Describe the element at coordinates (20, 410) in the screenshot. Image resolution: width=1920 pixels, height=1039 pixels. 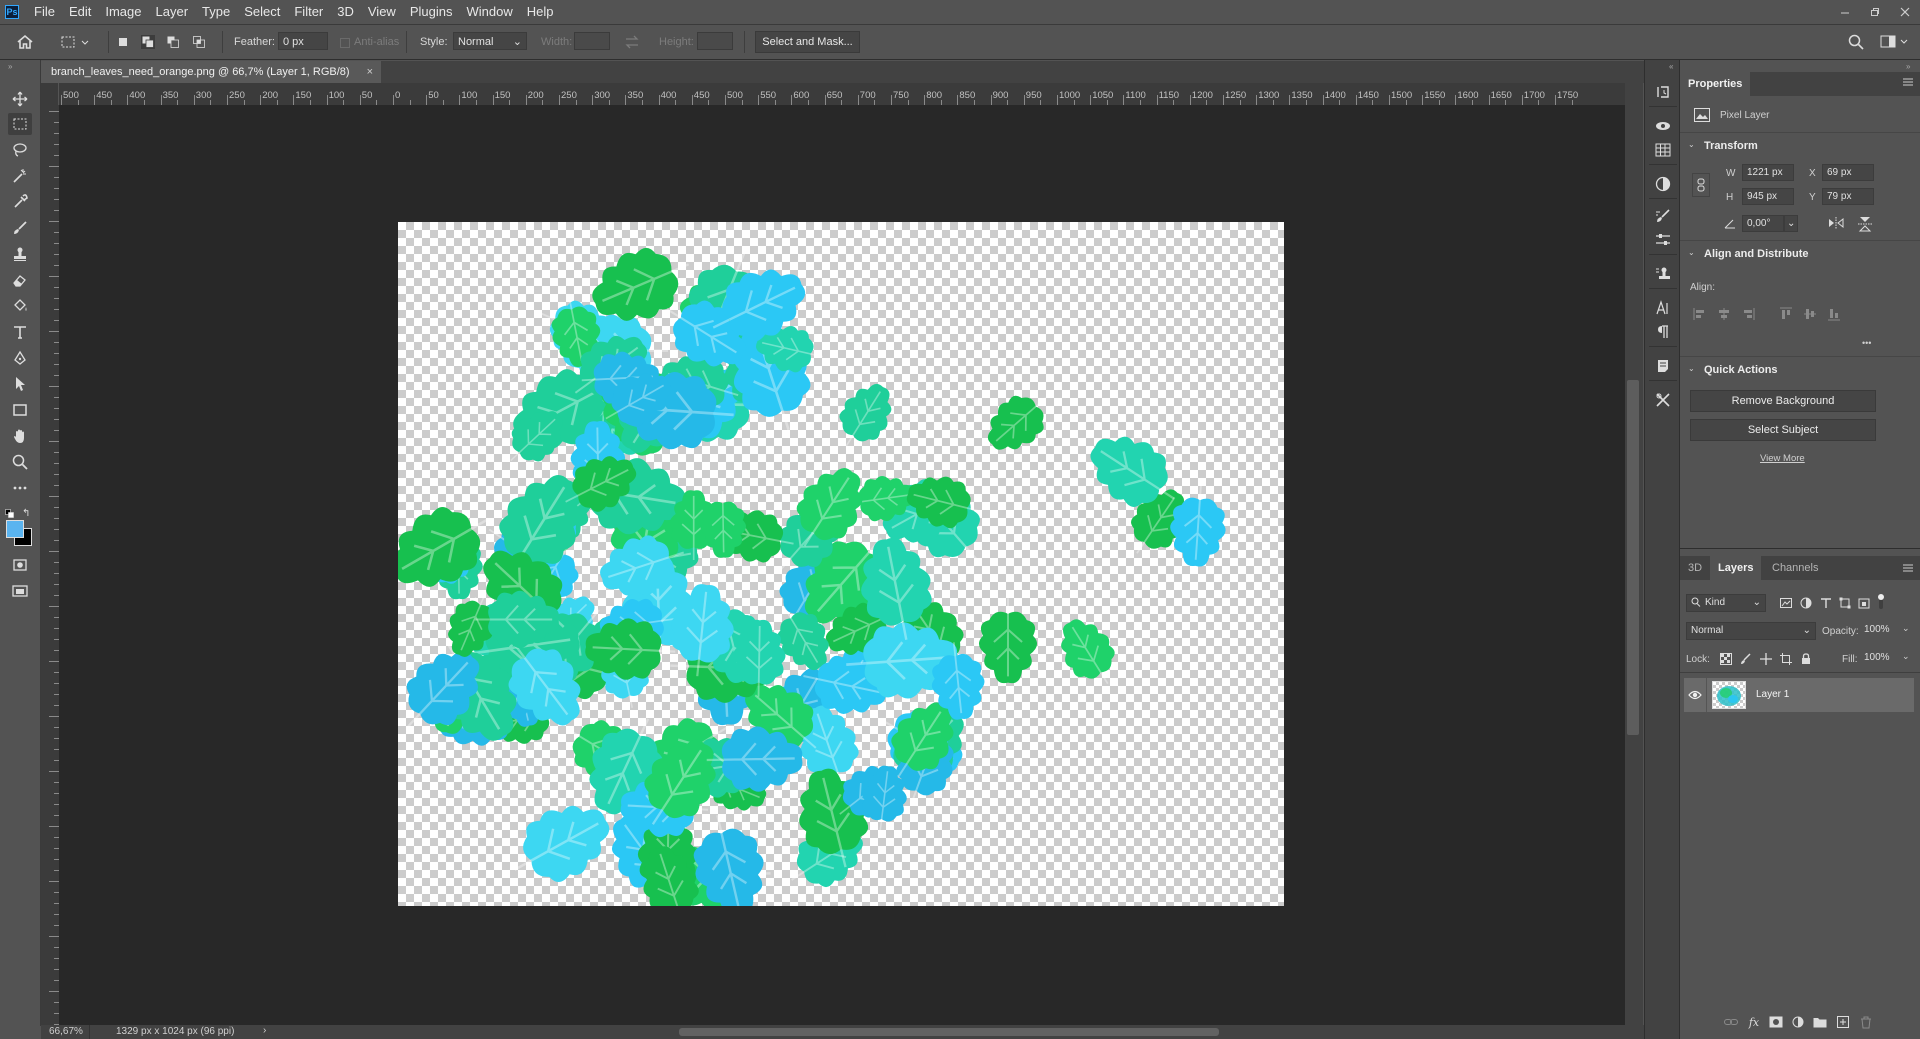
I see `rectangle-tool-icon` at that location.